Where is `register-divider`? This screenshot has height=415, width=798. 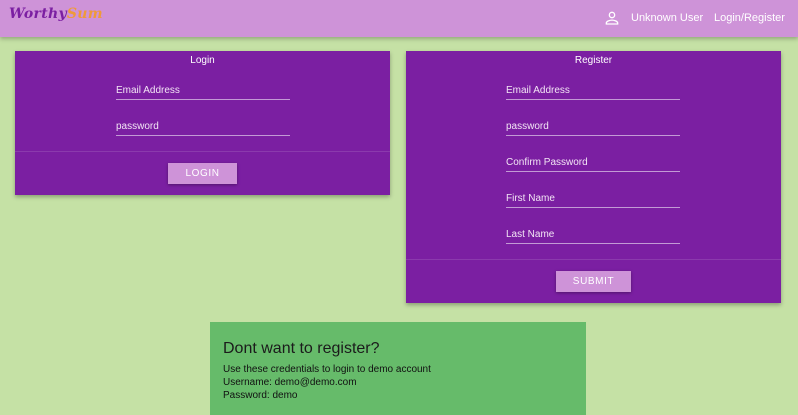
register-divider is located at coordinates (593, 259).